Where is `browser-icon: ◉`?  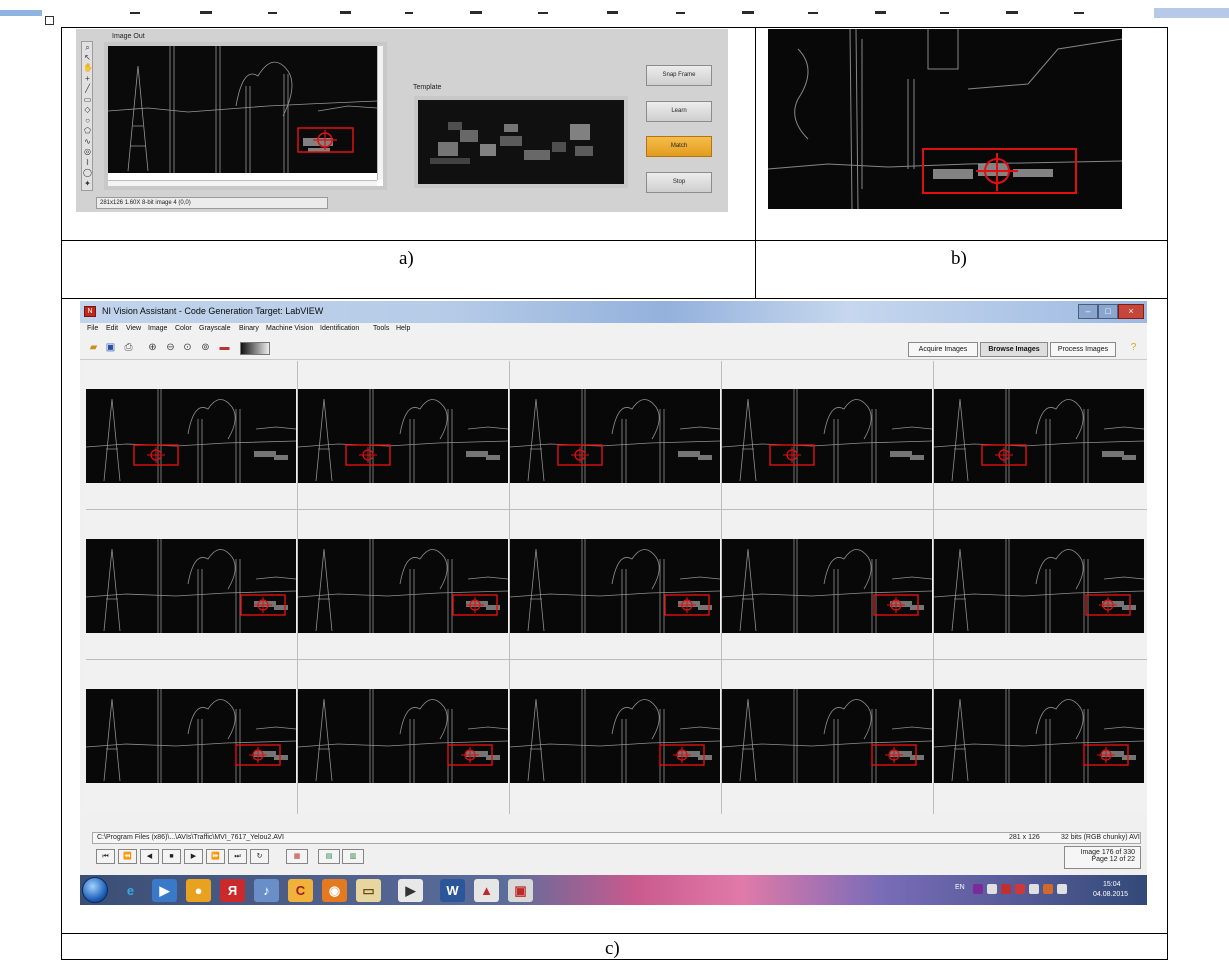 browser-icon: ◉ is located at coordinates (334, 890).